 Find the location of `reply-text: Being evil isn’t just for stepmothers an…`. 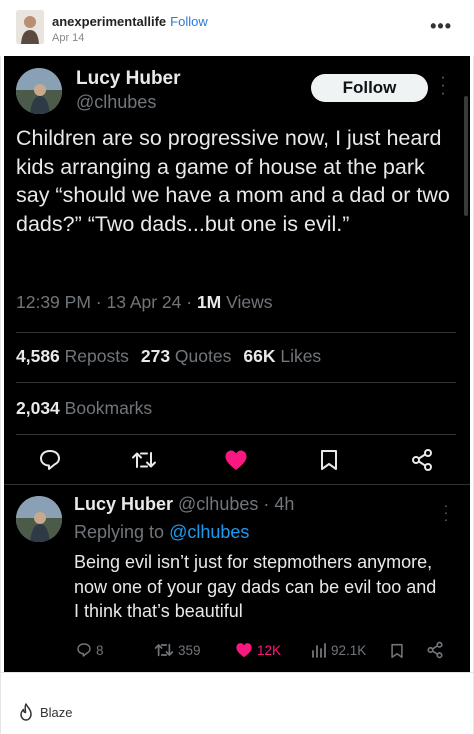

reply-text: Being evil isn’t just for stepmothers an… is located at coordinates (255, 586).